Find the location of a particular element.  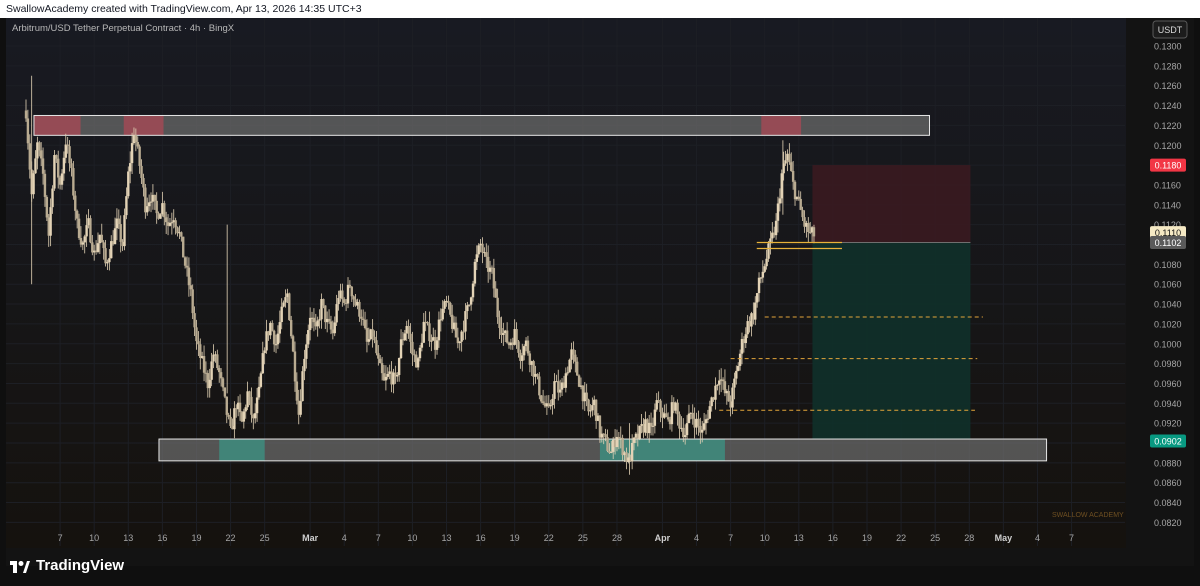

price-tick-label: 0.1260 is located at coordinates (1168, 86).